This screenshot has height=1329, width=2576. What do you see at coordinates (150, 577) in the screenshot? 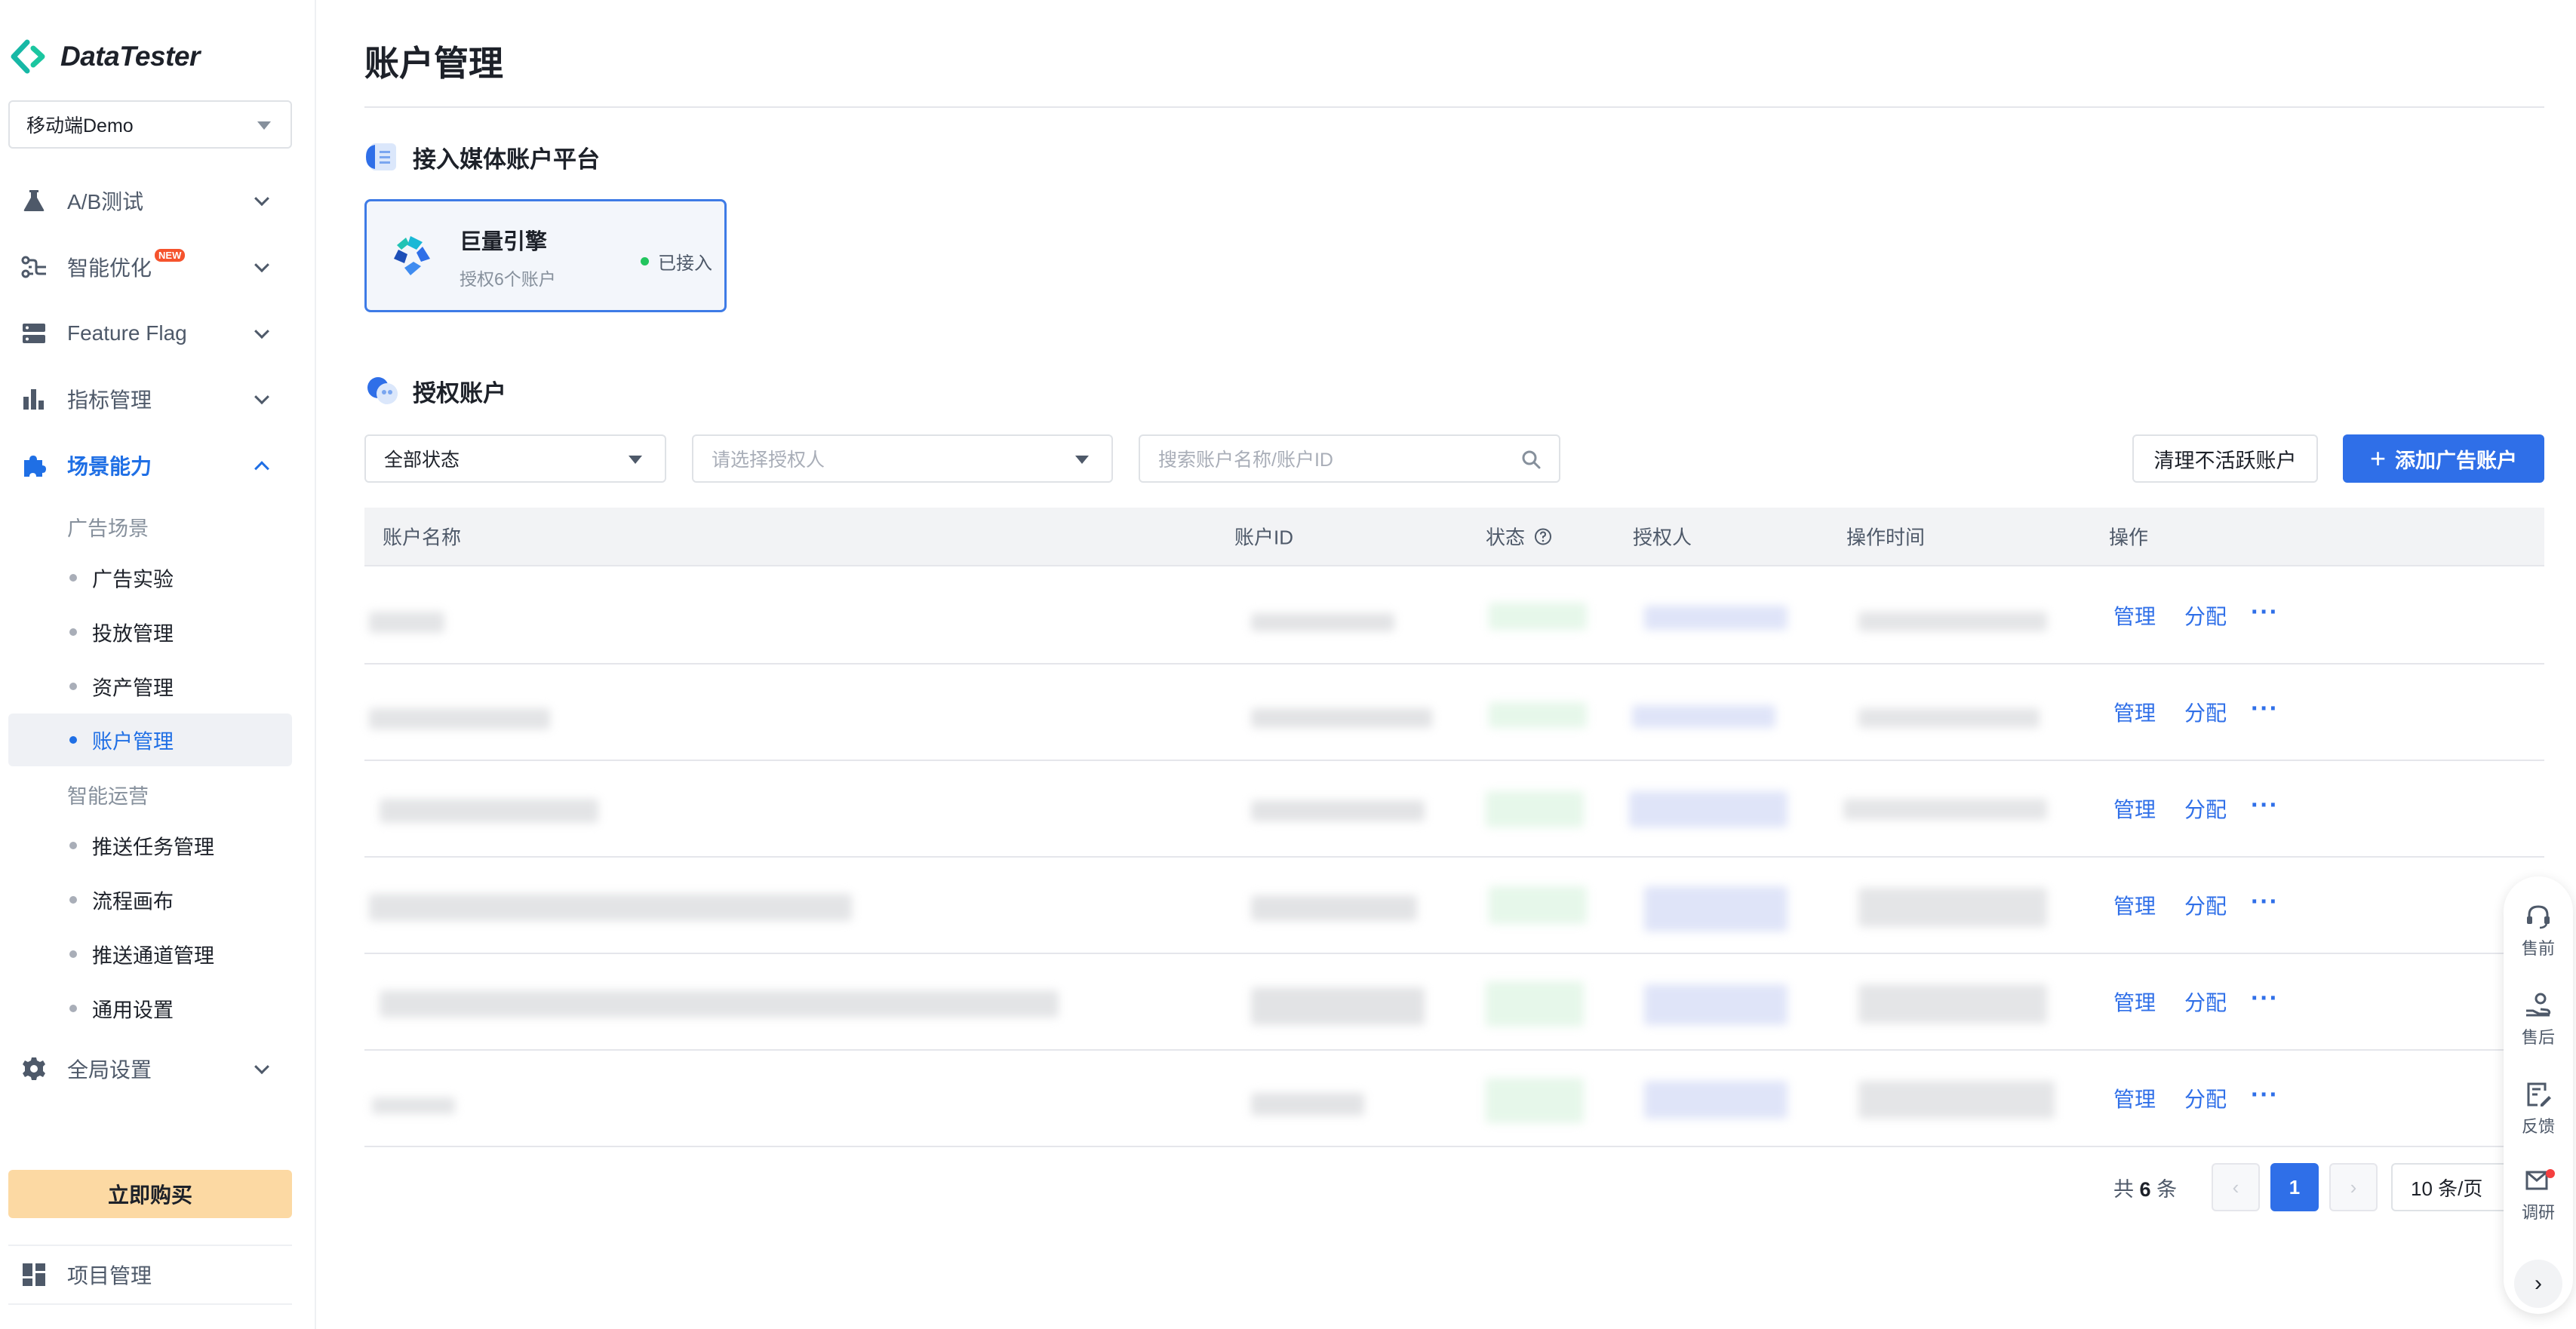
I see `sub-item-ad-experiment: 广告实验` at bounding box center [150, 577].